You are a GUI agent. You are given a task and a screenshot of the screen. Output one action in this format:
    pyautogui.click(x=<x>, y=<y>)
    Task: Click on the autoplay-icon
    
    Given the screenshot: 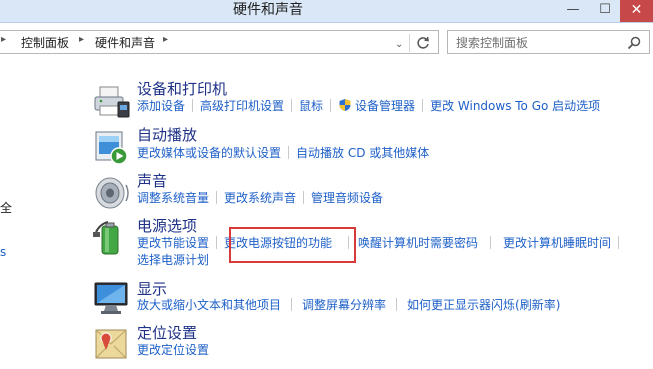 What is the action you would take?
    pyautogui.click(x=112, y=148)
    